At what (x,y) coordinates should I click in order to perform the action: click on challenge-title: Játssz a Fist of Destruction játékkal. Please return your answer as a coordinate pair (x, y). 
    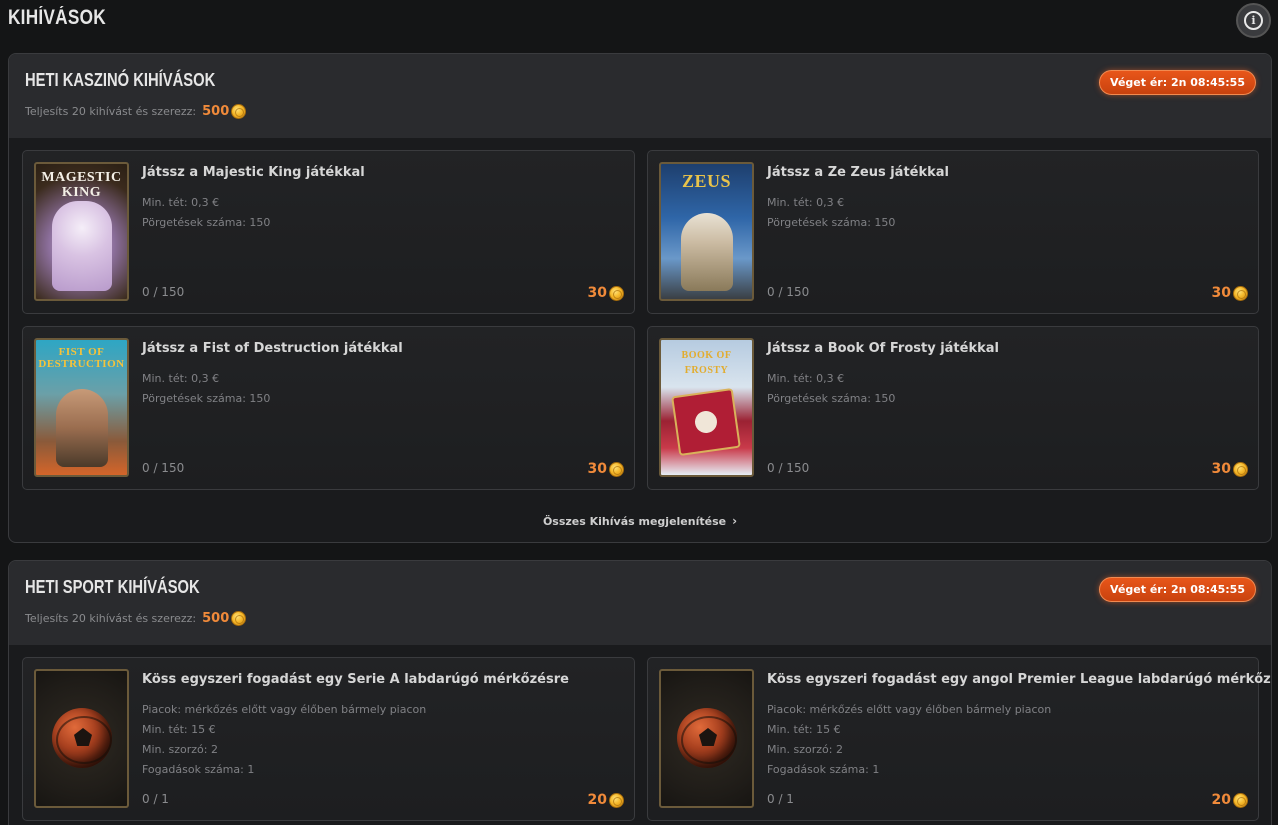
    Looking at the image, I should click on (272, 348).